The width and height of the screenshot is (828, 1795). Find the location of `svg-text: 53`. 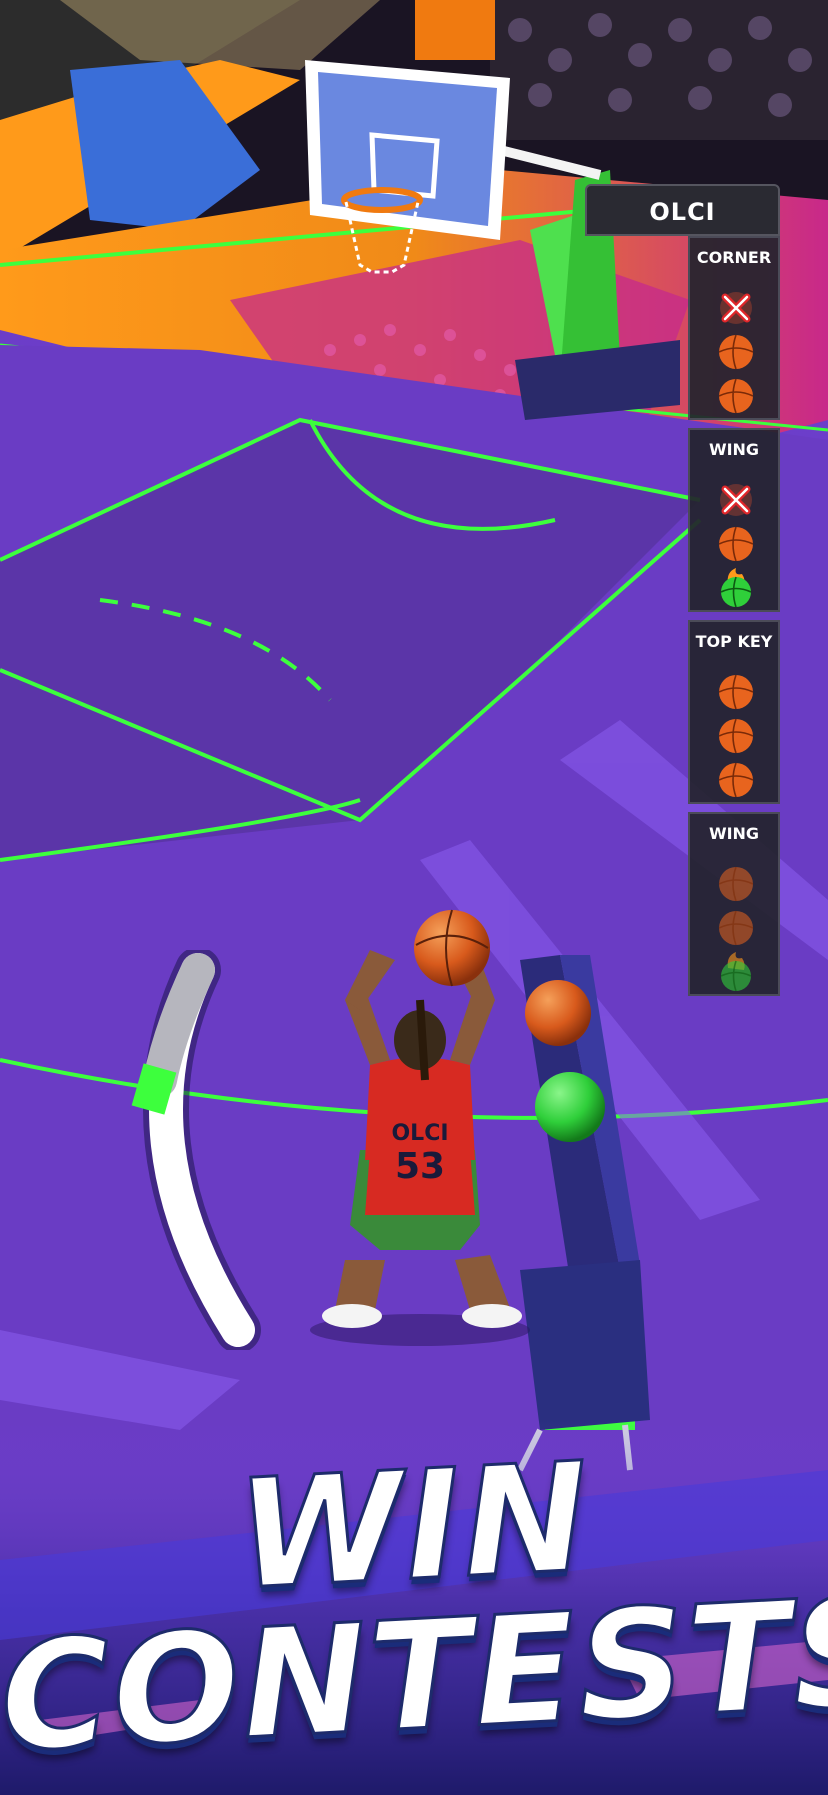

svg-text: 53 is located at coordinates (420, 1166).